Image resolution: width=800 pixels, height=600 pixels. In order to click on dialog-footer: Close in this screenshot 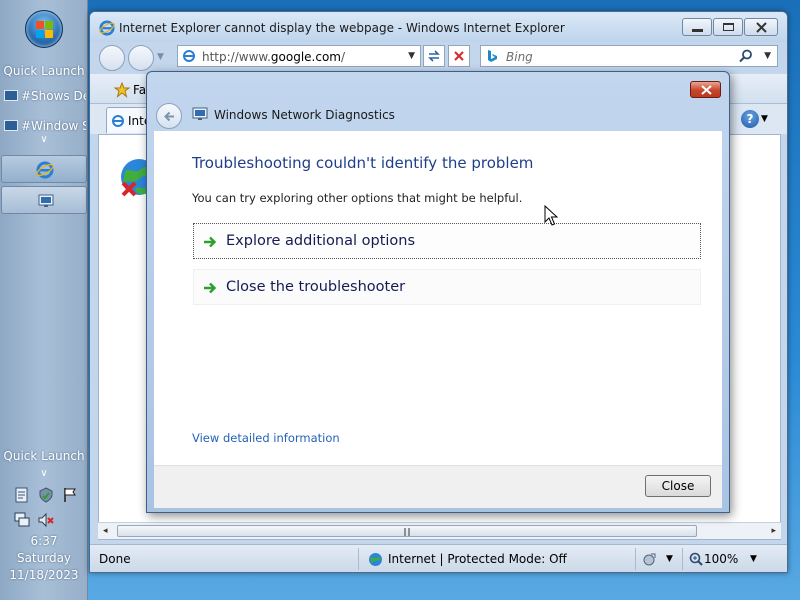, I will do `click(438, 486)`.